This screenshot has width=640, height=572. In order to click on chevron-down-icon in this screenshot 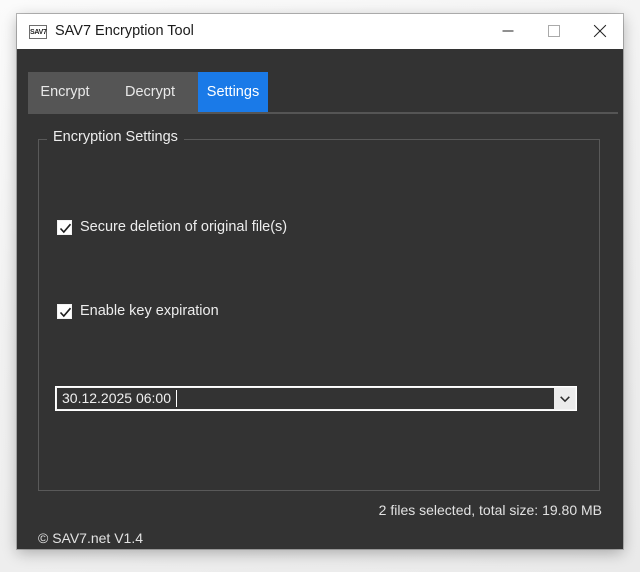, I will do `click(564, 398)`.